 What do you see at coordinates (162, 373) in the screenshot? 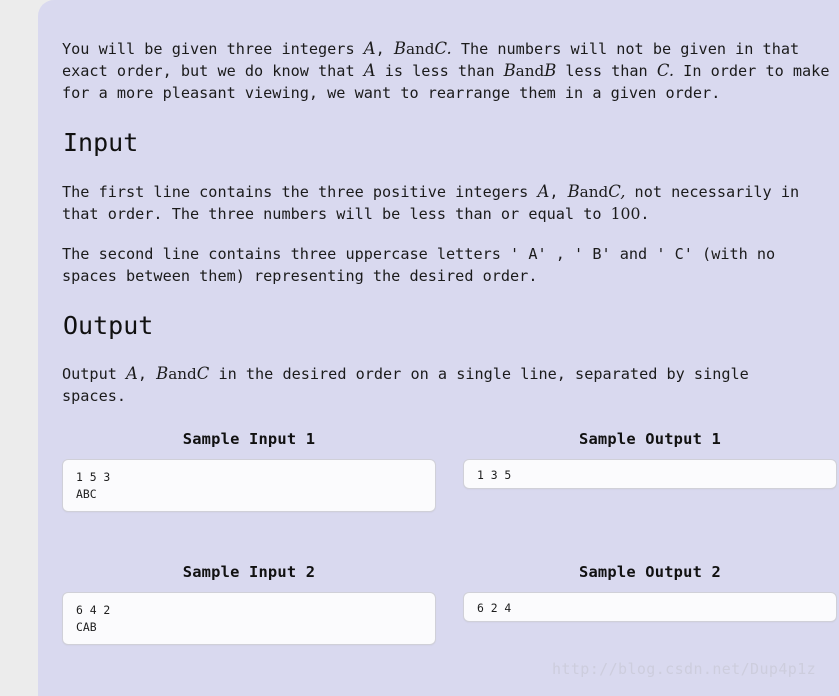
I see `variable-b-5: B` at bounding box center [162, 373].